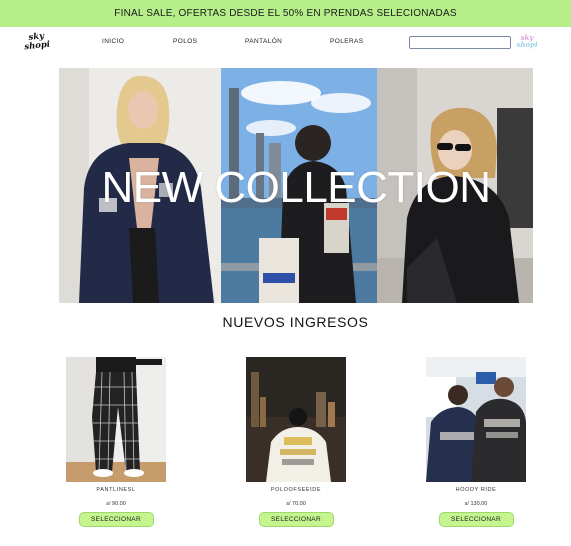 The image size is (571, 546). What do you see at coordinates (296, 504) in the screenshot?
I see `product-price: s/ 70.00` at bounding box center [296, 504].